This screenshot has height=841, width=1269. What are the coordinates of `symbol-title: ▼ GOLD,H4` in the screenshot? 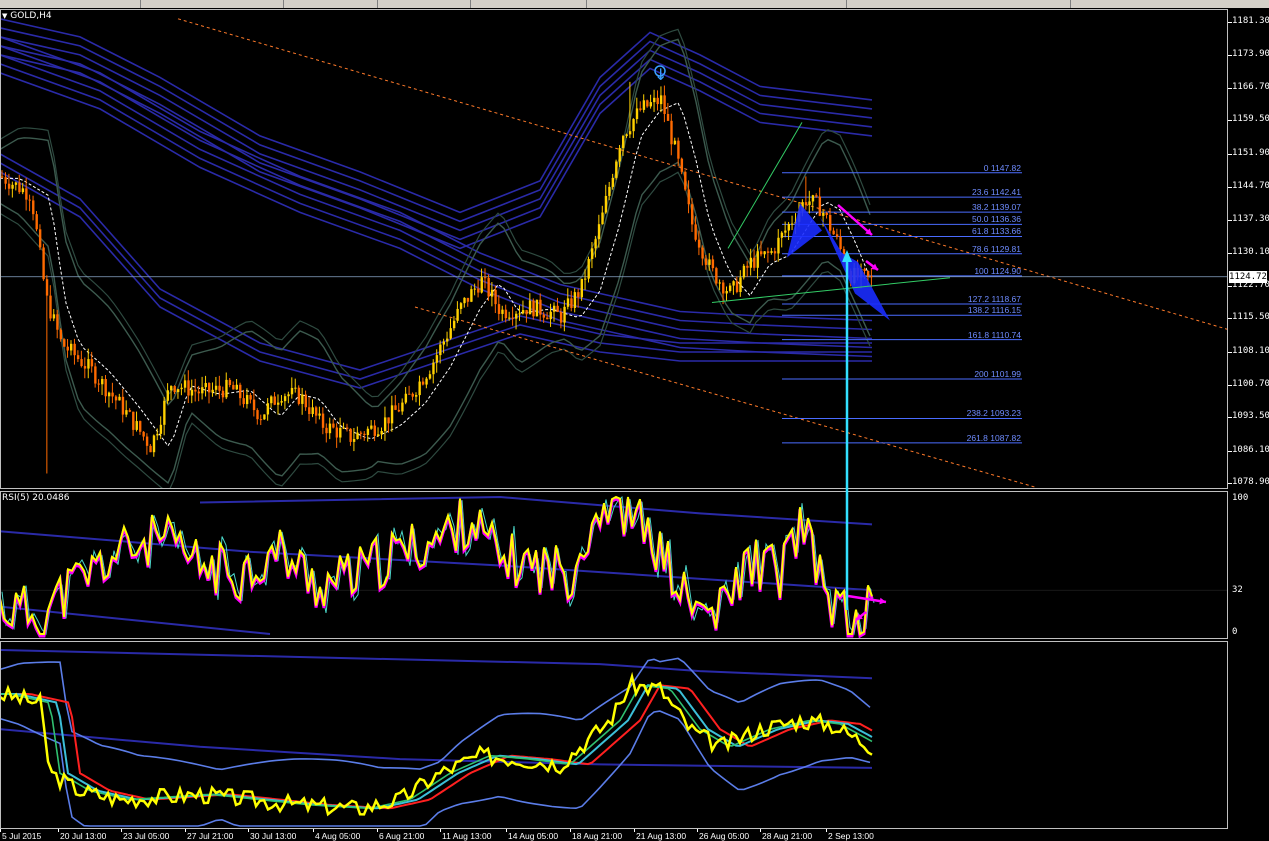 It's located at (27, 16).